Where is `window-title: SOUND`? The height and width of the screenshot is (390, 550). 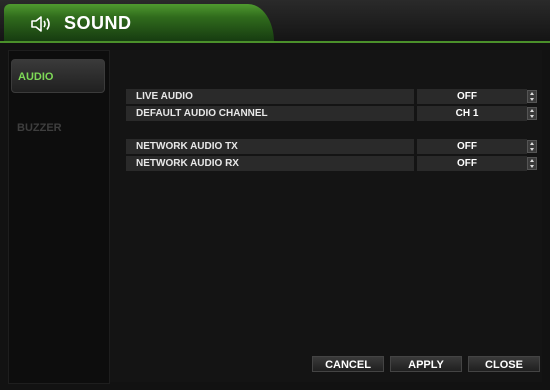
window-title: SOUND is located at coordinates (98, 23).